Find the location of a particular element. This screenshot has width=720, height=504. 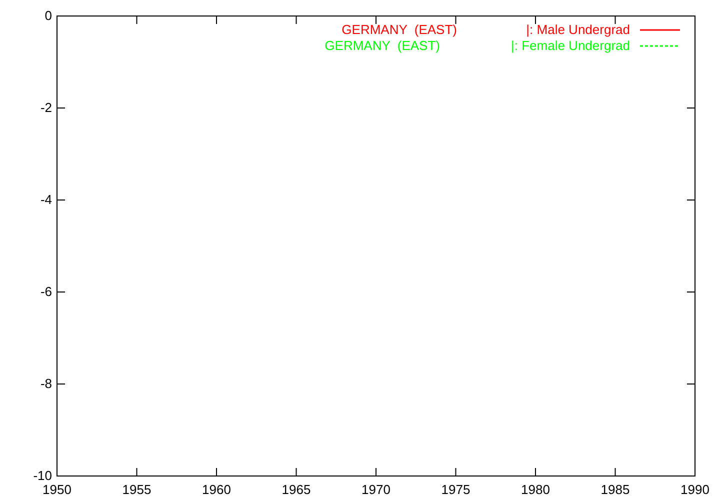

x-tick-label: 1960 is located at coordinates (216, 489).